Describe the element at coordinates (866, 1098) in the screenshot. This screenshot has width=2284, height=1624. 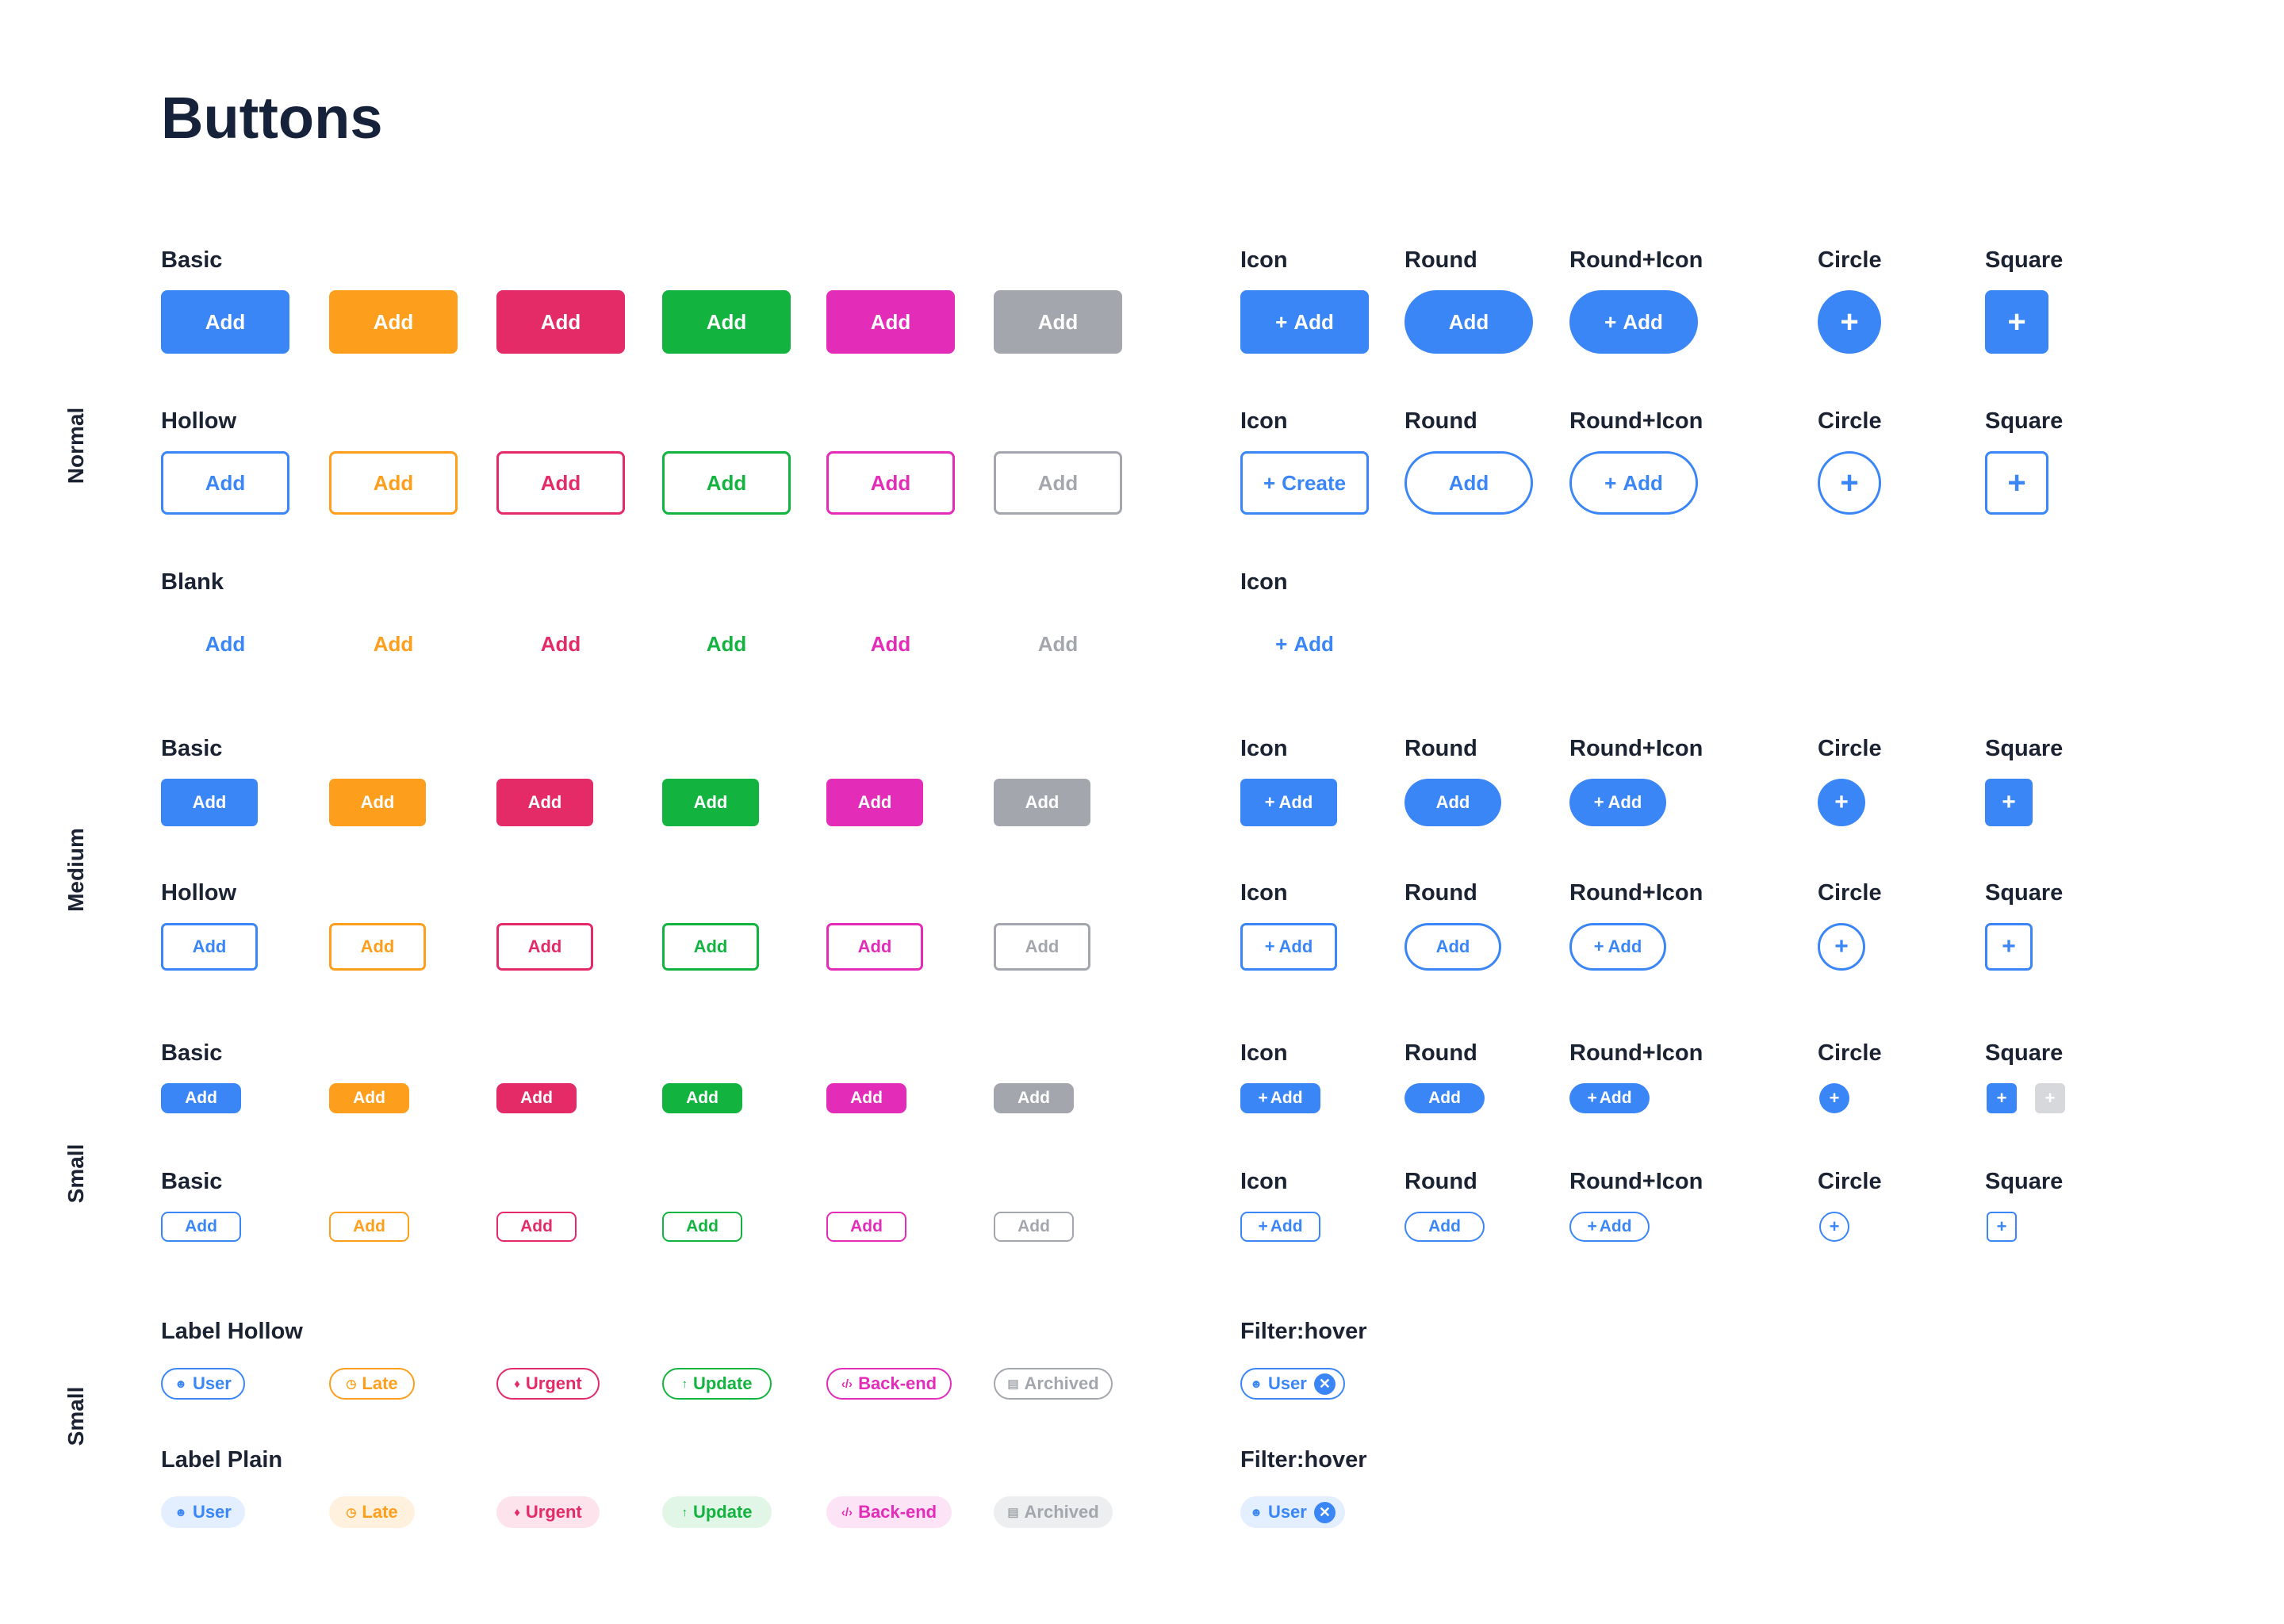
I see `add-small-button-pink: Add` at that location.